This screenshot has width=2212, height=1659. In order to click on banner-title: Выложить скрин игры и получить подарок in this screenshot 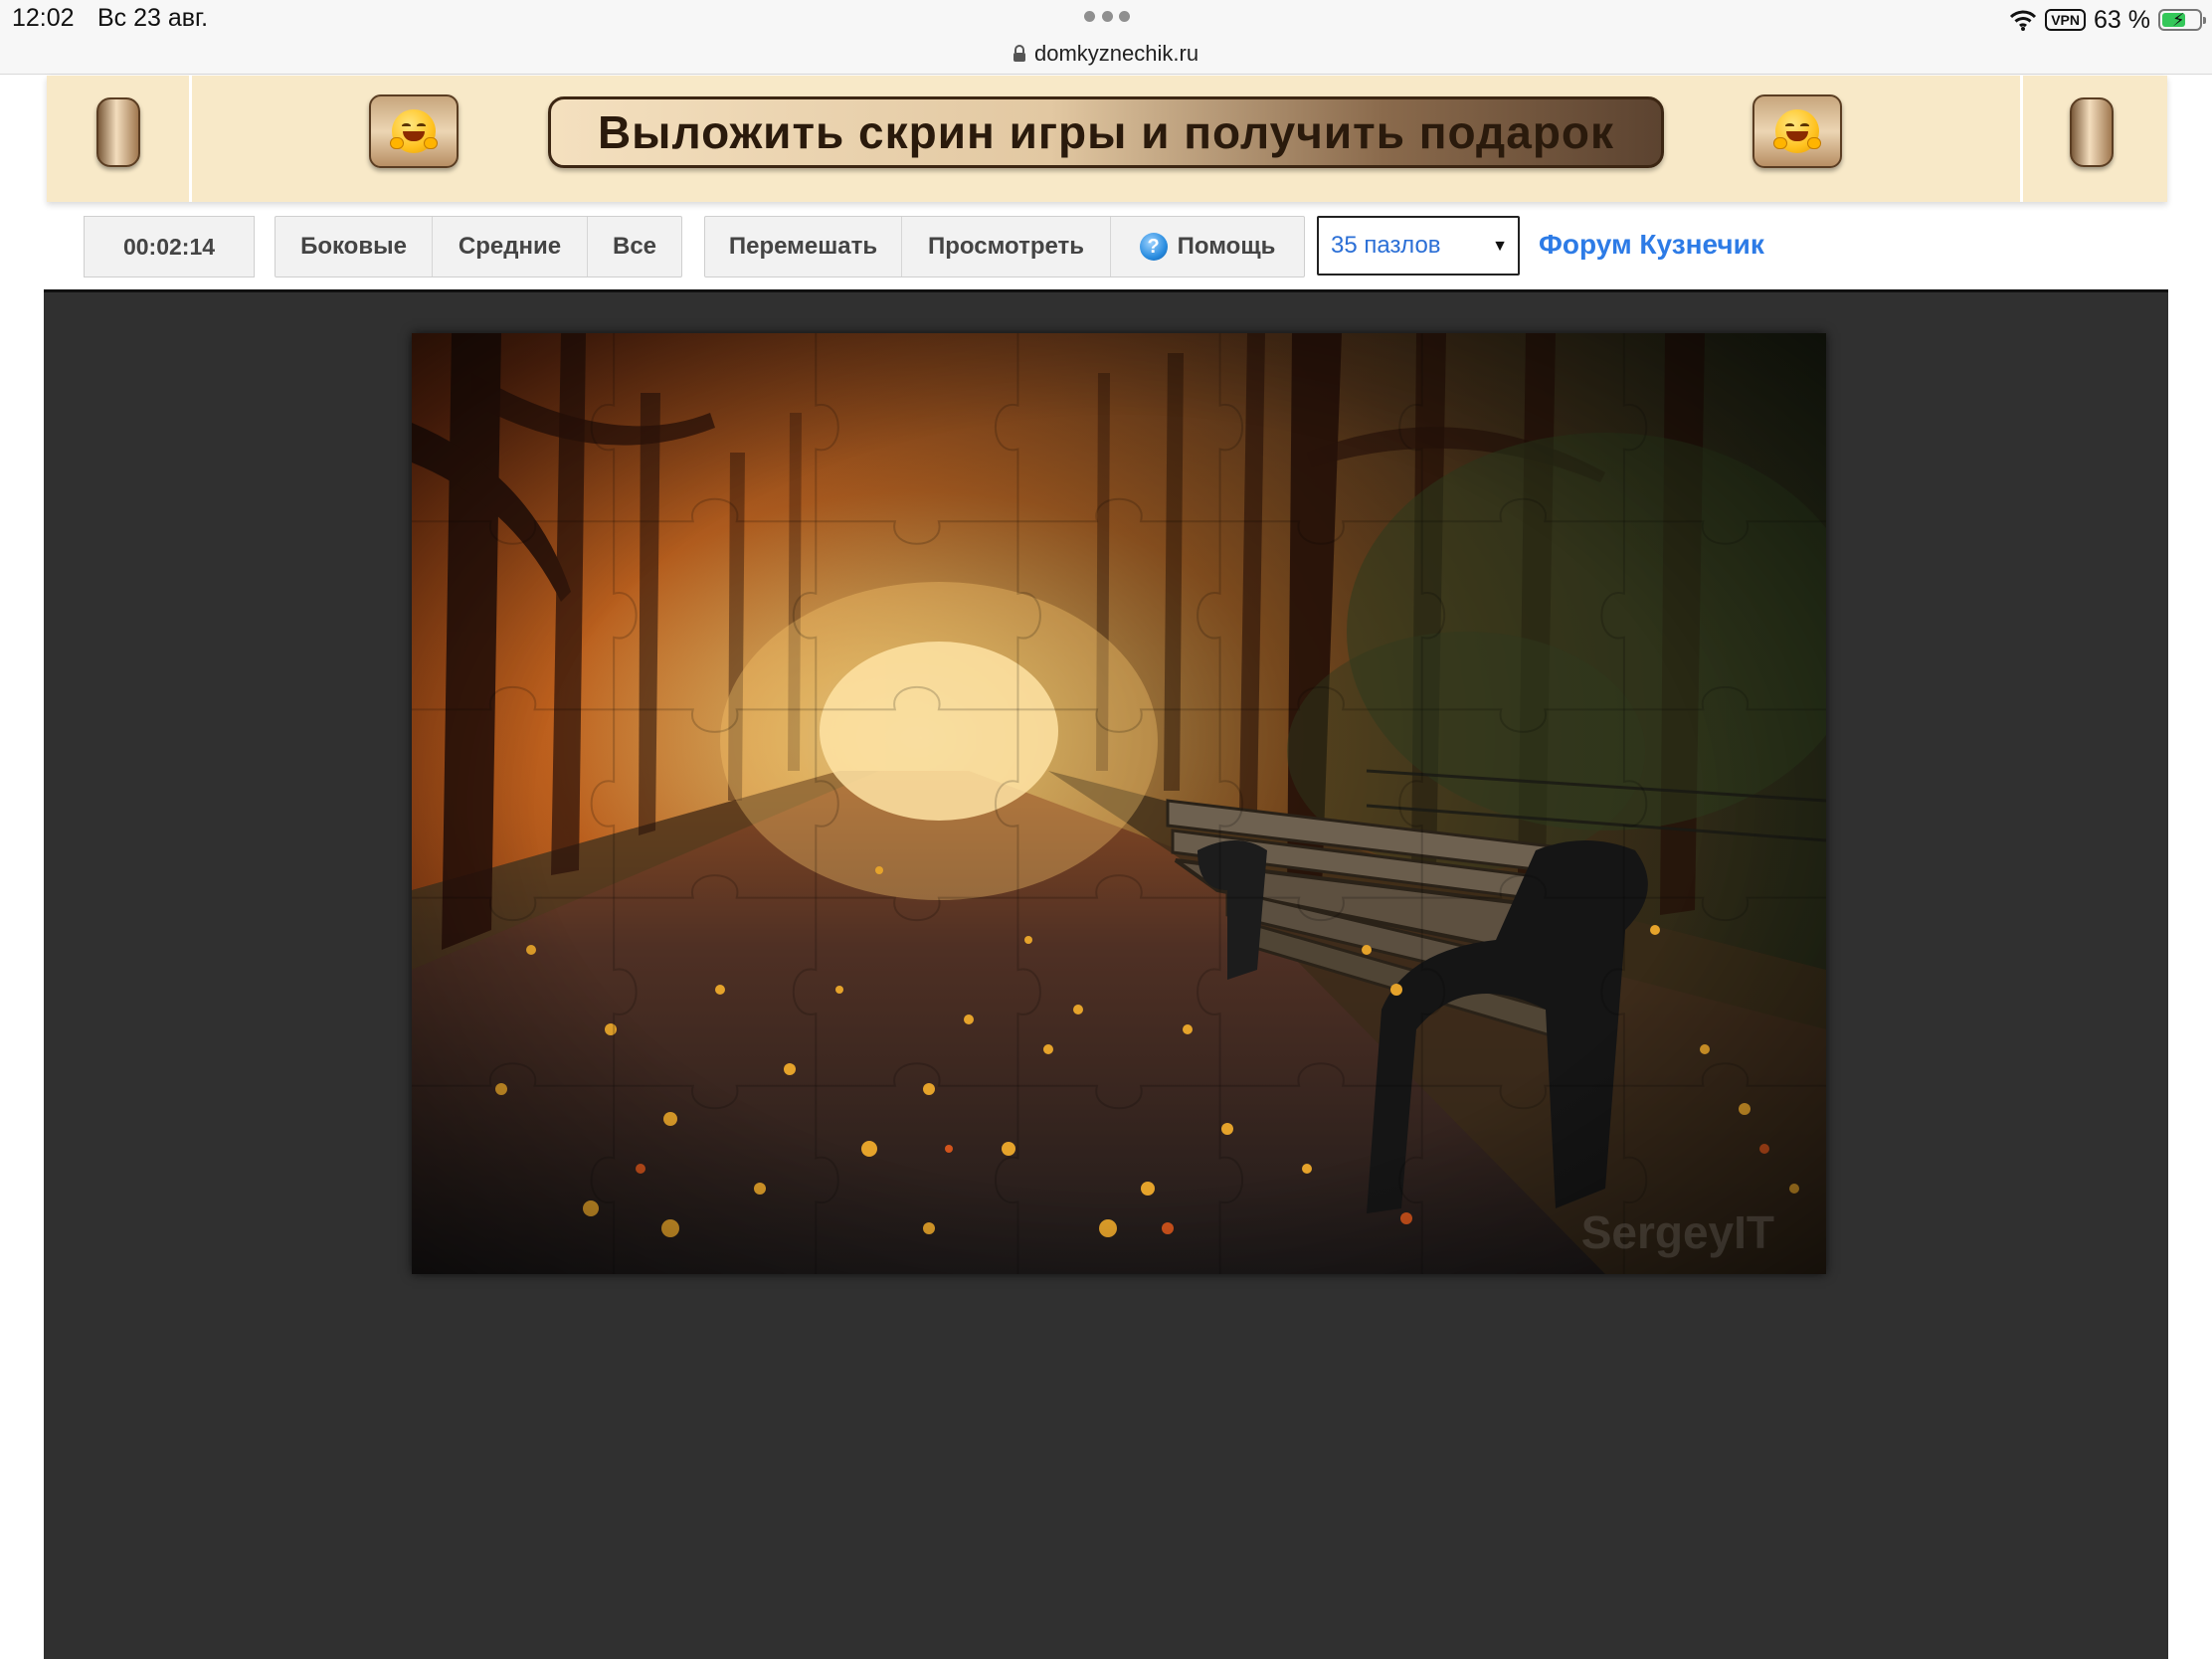, I will do `click(1106, 132)`.